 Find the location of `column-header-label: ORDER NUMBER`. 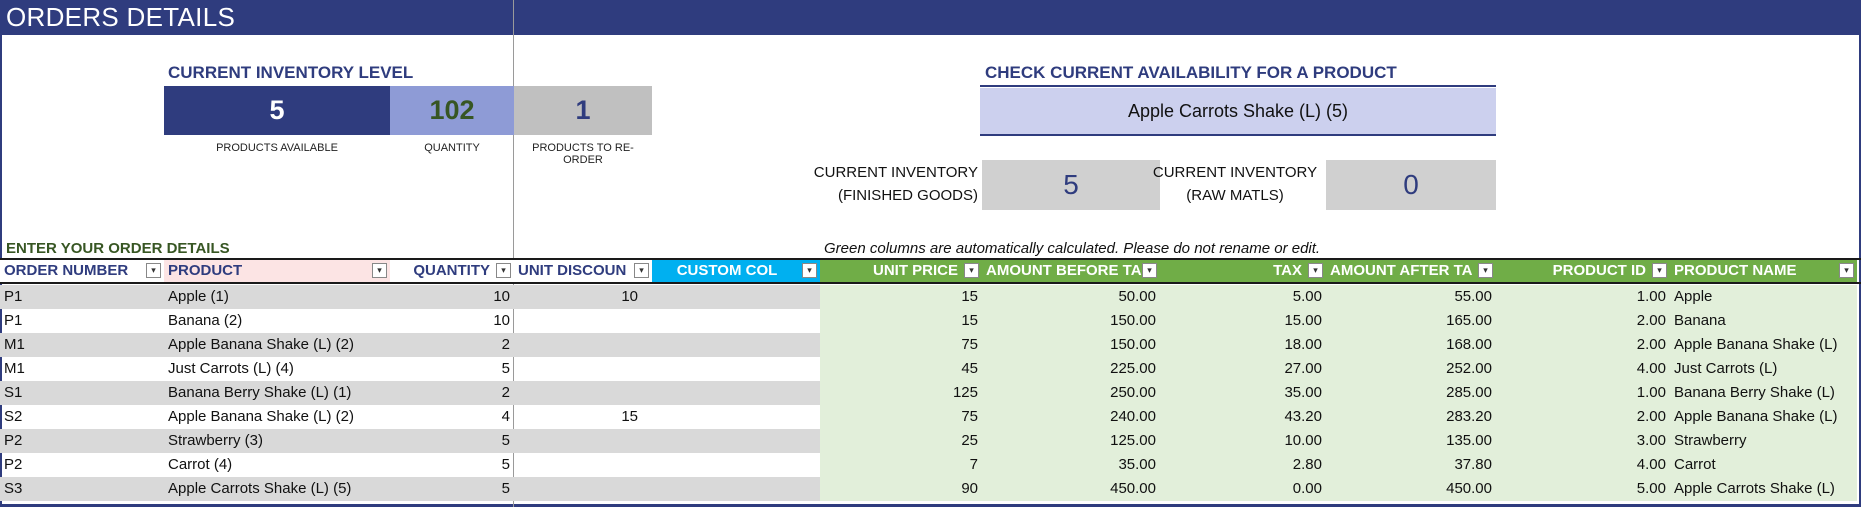

column-header-label: ORDER NUMBER is located at coordinates (66, 270).